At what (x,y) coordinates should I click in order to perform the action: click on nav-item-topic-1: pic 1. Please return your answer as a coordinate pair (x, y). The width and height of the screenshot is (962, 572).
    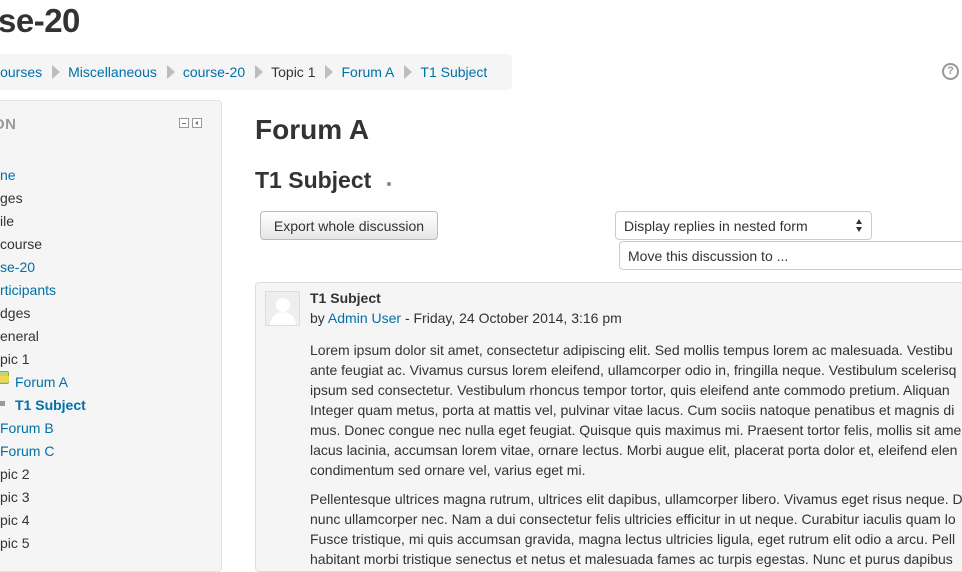
    Looking at the image, I should click on (15, 359).